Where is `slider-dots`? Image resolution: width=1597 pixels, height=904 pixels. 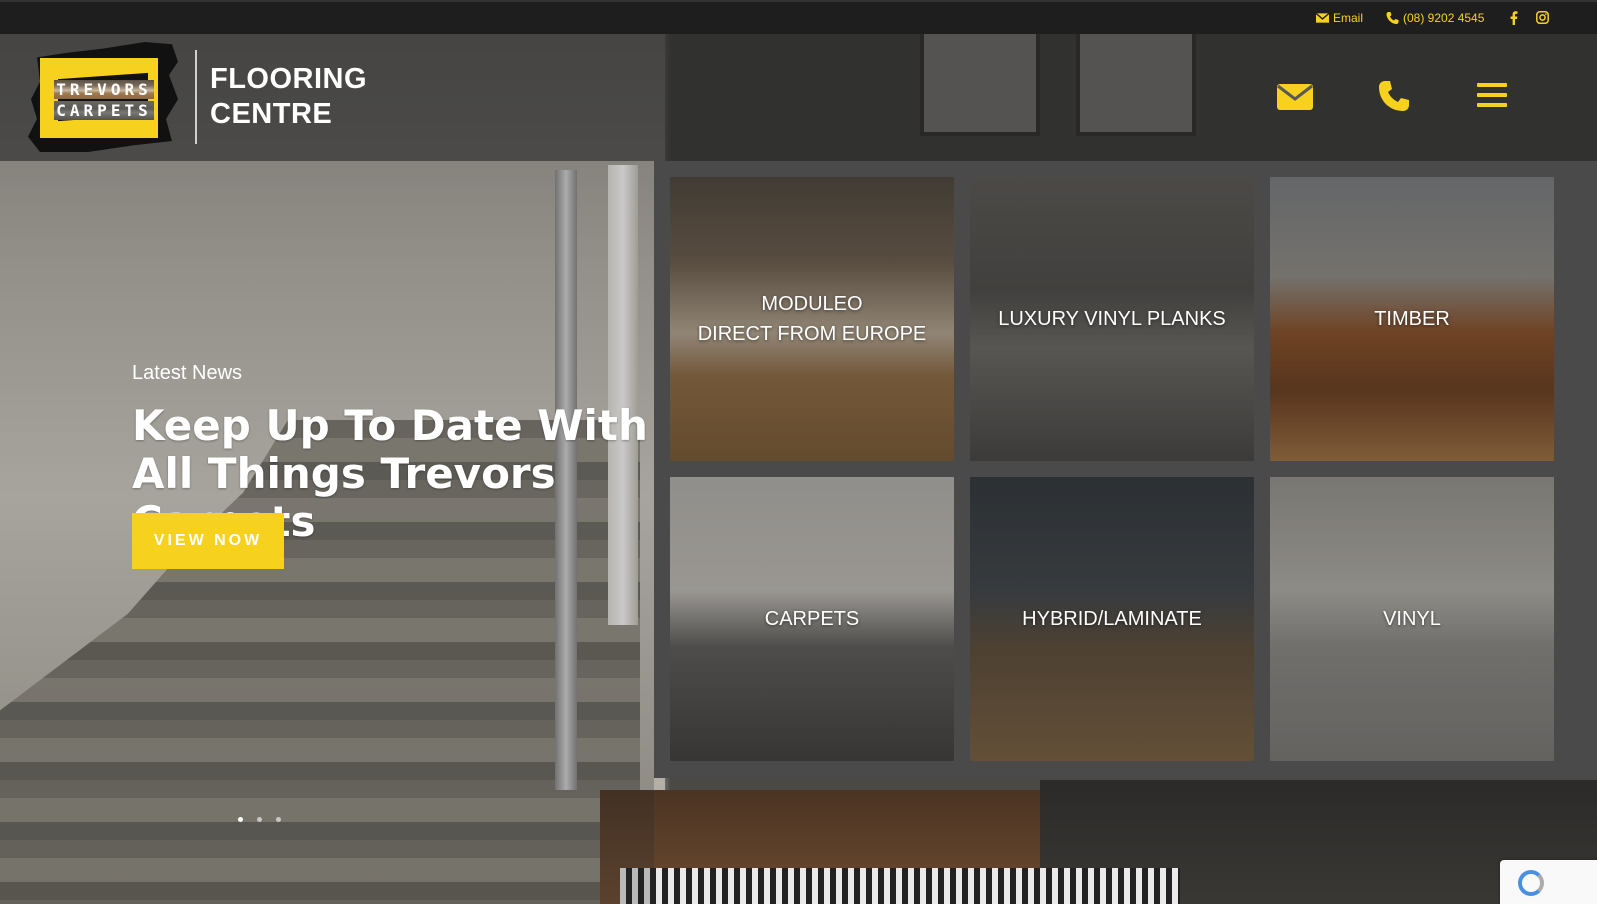 slider-dots is located at coordinates (259, 819).